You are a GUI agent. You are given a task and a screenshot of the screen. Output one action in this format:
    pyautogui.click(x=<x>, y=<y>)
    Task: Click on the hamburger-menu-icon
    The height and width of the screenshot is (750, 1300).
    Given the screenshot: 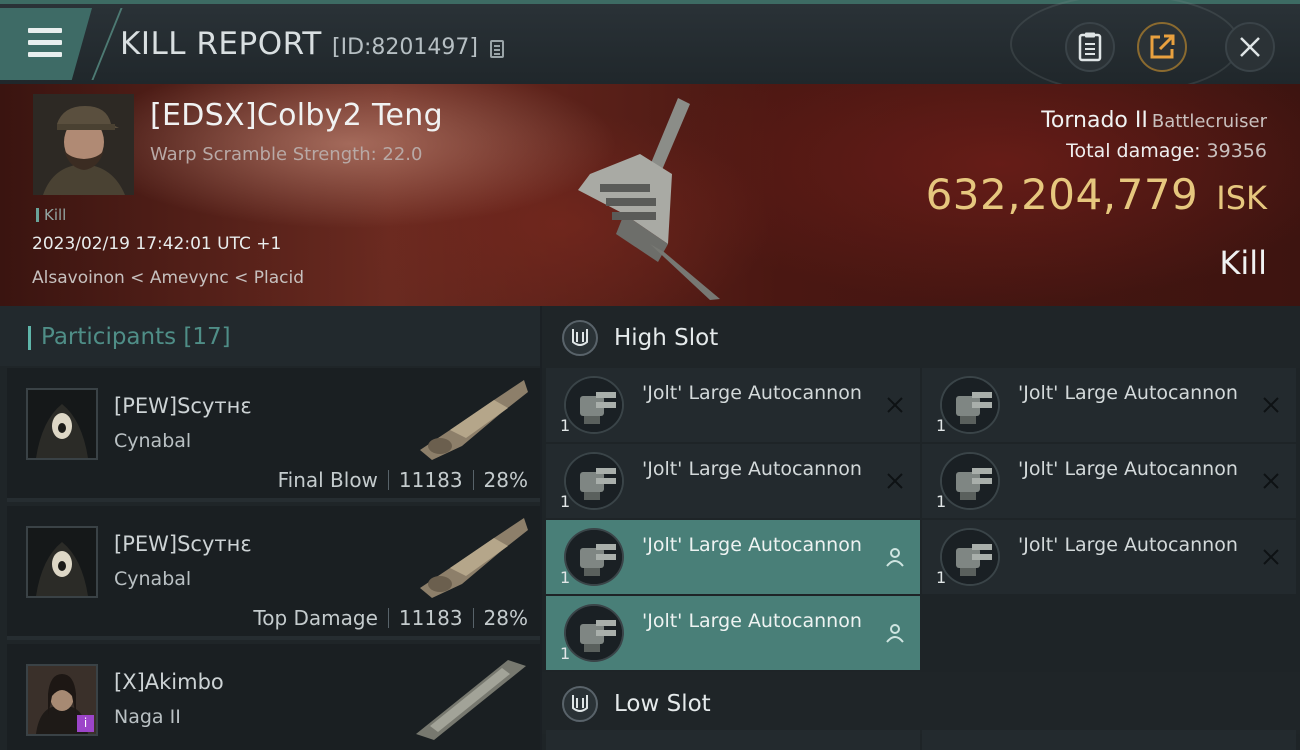 What is the action you would take?
    pyautogui.click(x=45, y=30)
    